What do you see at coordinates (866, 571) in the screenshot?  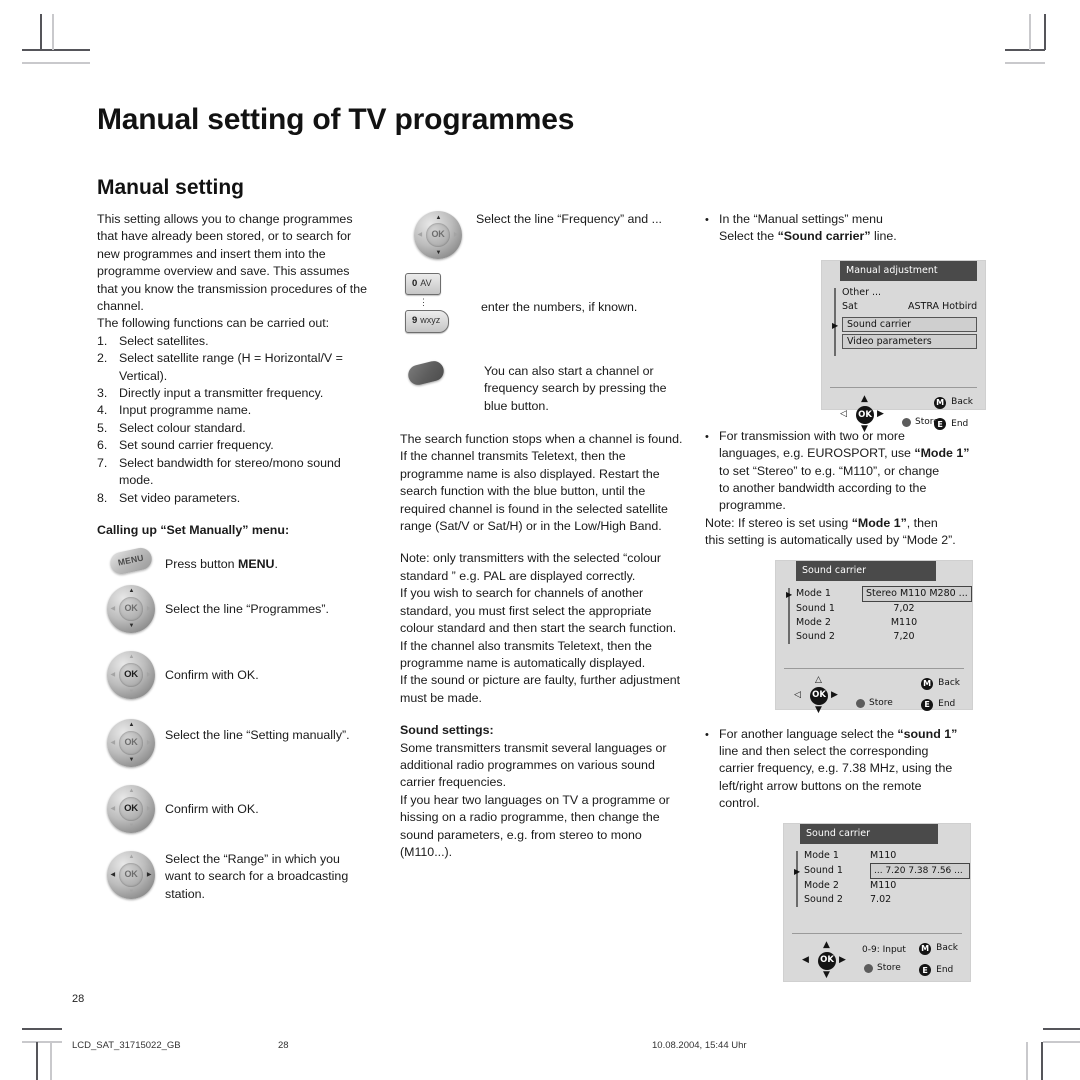 I see `screen2-title: Sound carrier` at bounding box center [866, 571].